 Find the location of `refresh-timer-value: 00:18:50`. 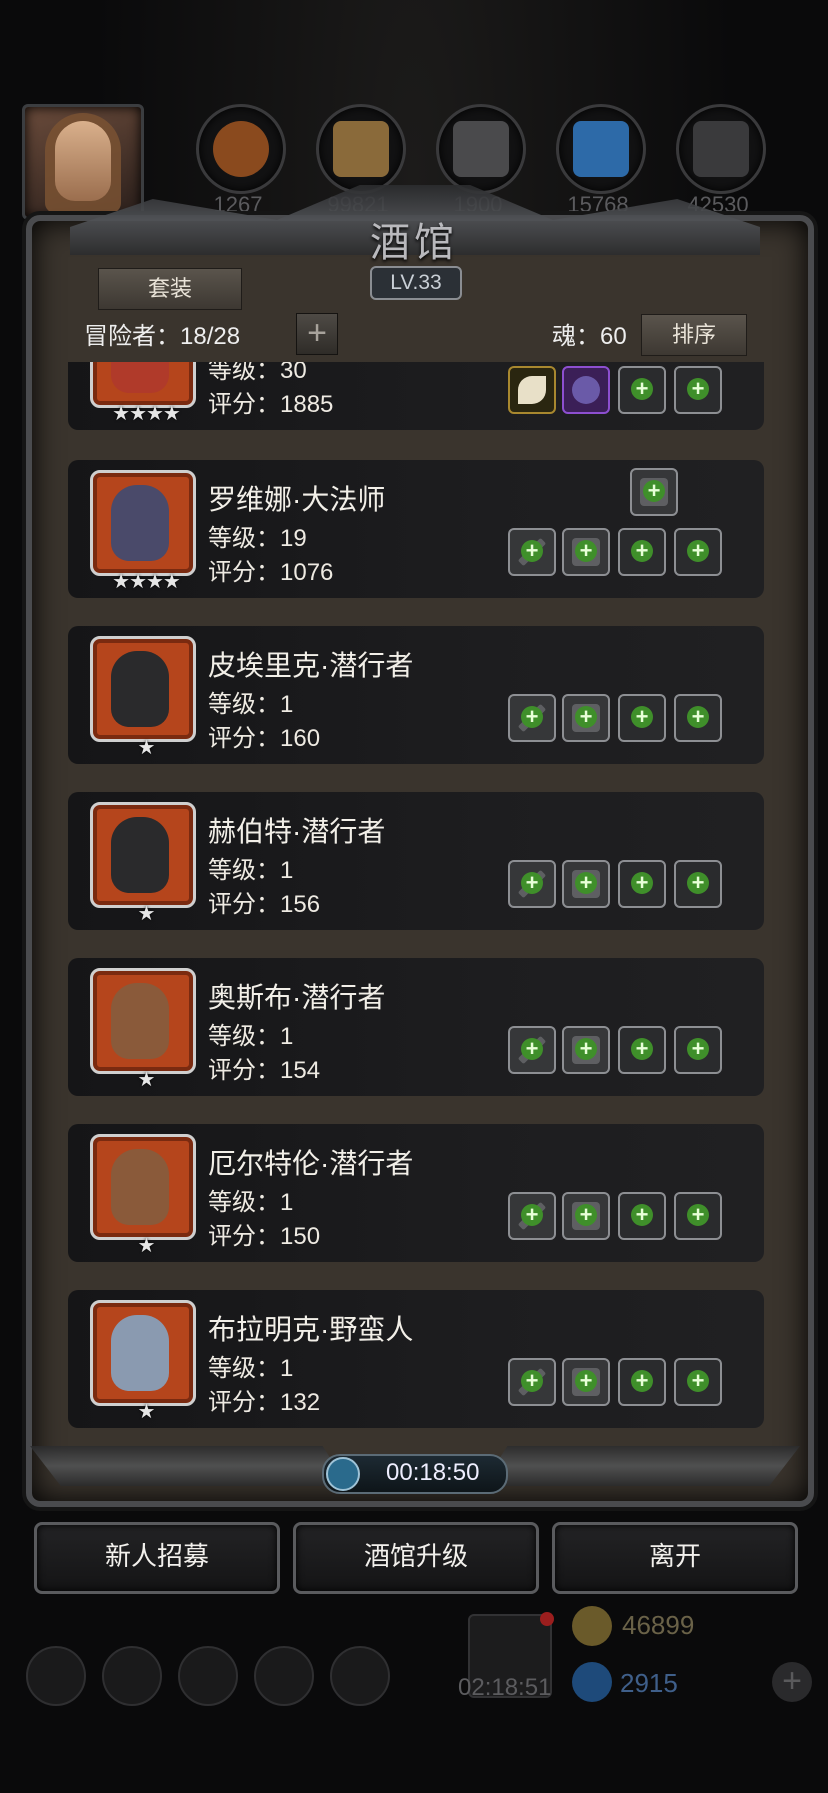

refresh-timer-value: 00:18:50 is located at coordinates (433, 1472).